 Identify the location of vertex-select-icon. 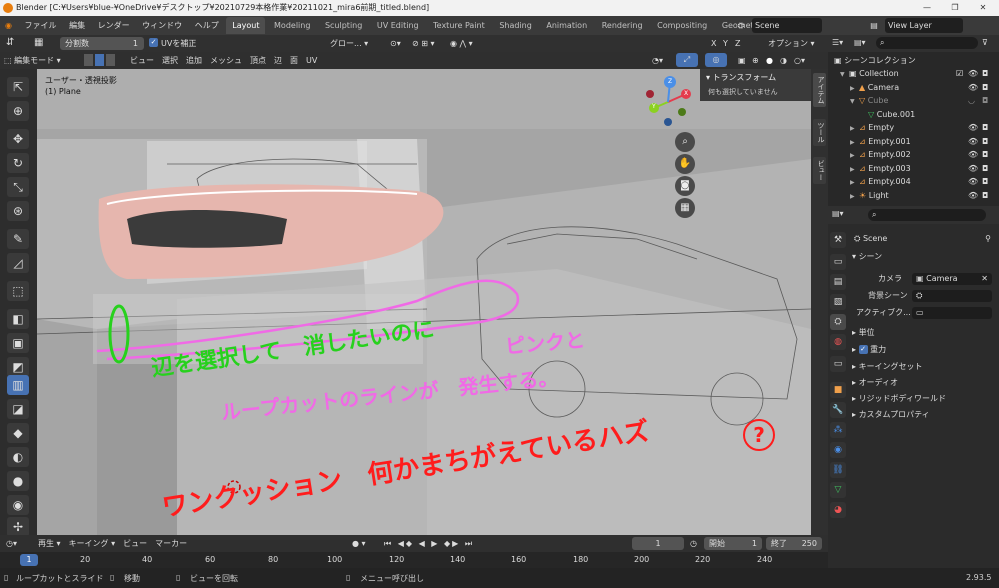
(88, 60).